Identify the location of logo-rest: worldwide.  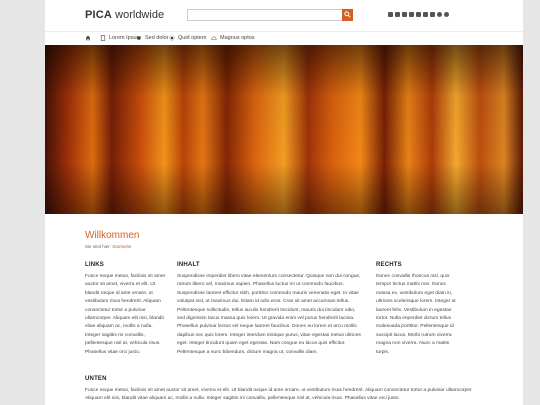
(138, 15).